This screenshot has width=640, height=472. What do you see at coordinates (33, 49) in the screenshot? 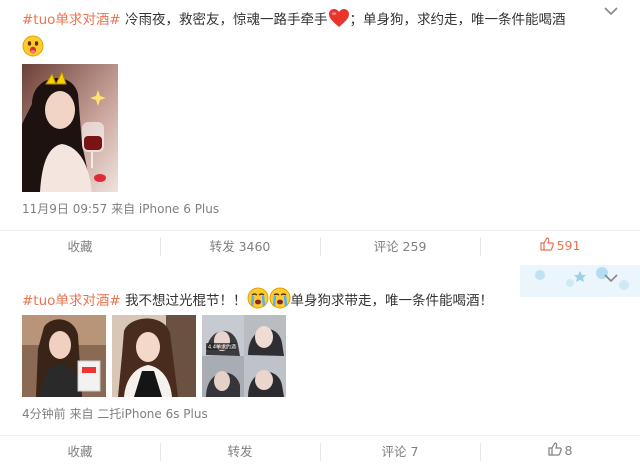
I see `surprised-emoji-icon` at bounding box center [33, 49].